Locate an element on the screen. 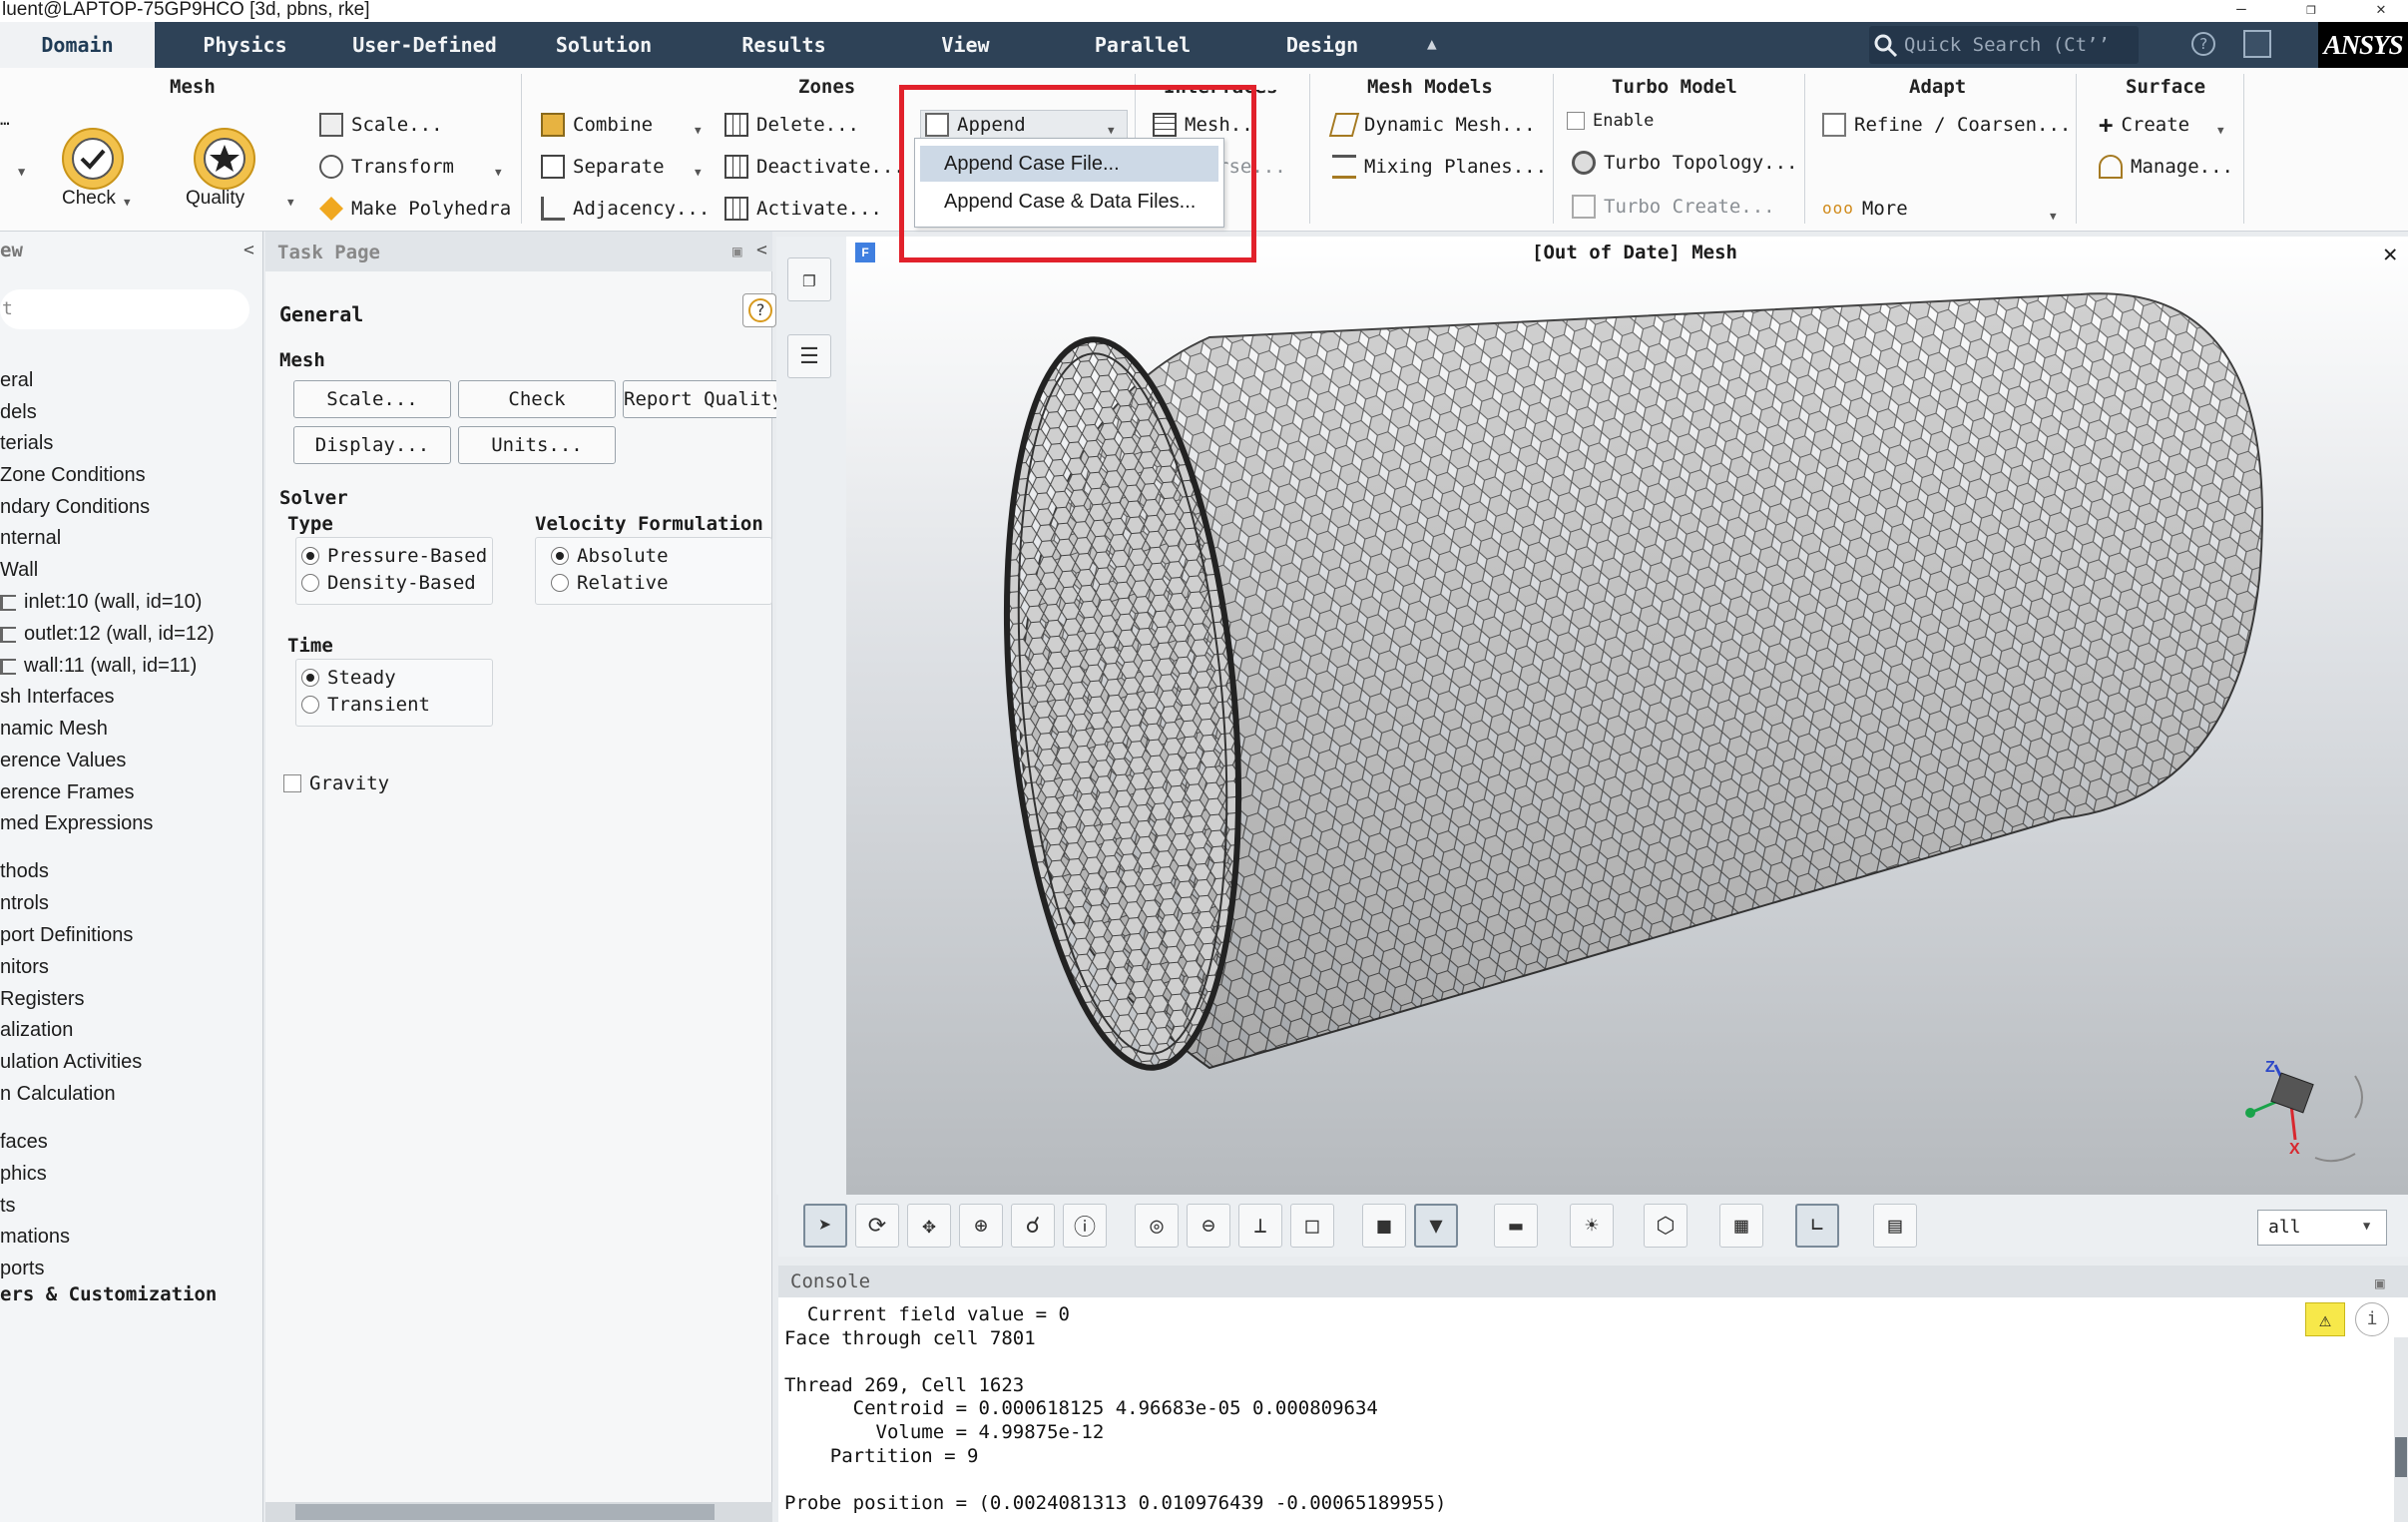 The height and width of the screenshot is (1522, 2408). tree-item: erence Frames is located at coordinates (67, 792).